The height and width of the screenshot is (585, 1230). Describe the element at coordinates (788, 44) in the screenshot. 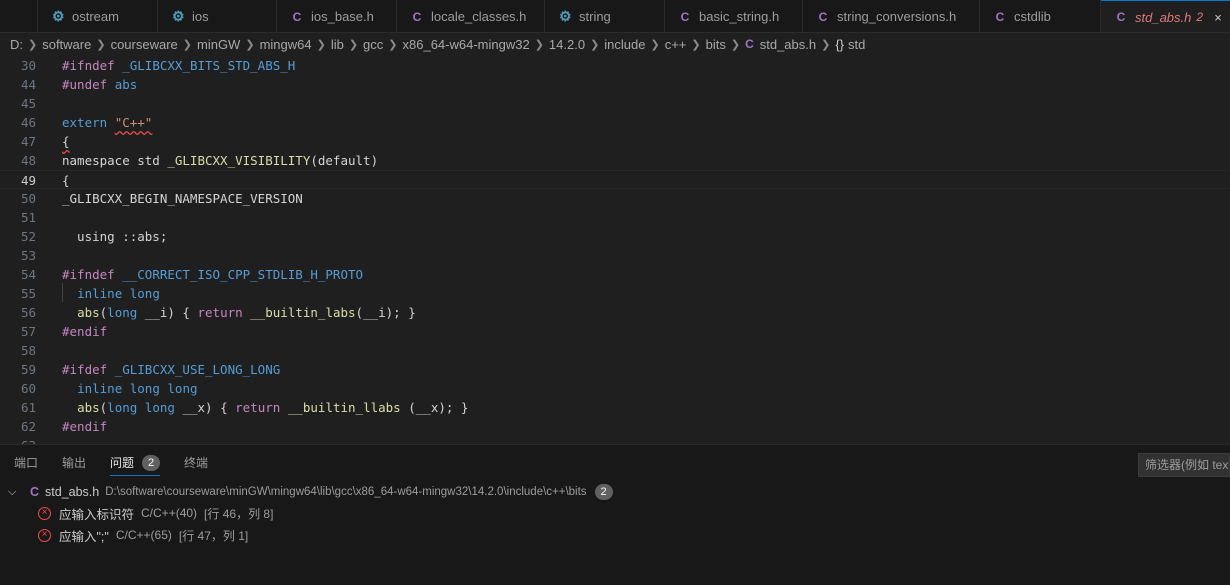

I see `breadcrumb-file: std_abs.h` at that location.